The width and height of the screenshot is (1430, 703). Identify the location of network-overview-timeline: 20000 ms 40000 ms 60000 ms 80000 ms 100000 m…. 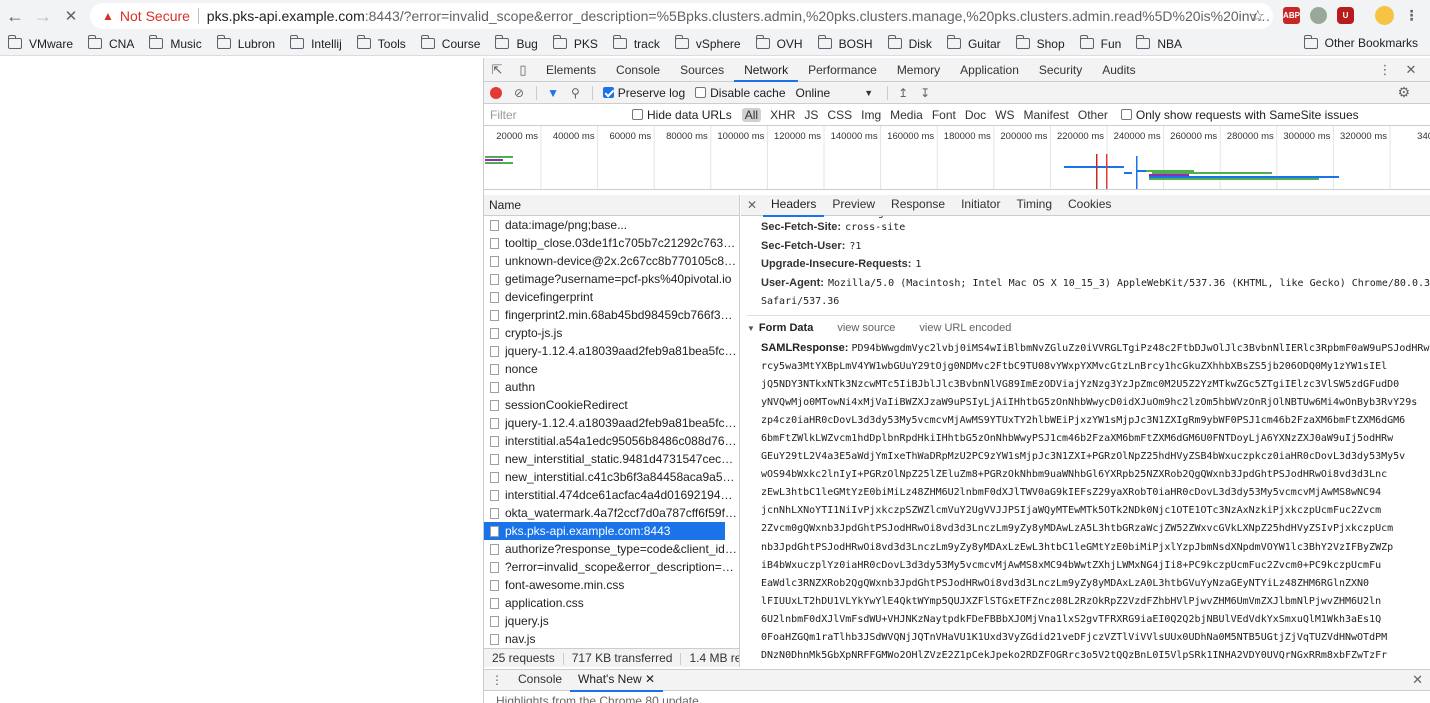
(957, 158).